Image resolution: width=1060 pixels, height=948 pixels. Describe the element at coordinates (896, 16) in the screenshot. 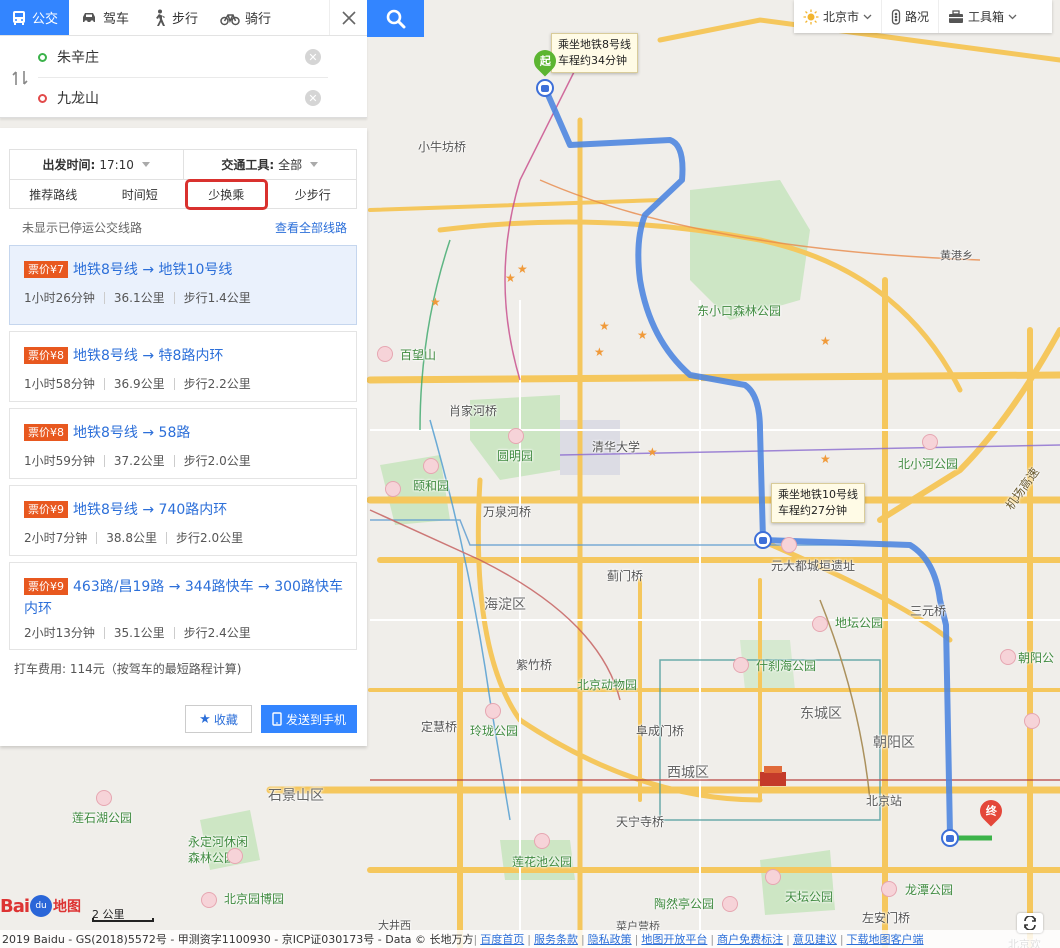

I see `traffic-light-icon` at that location.